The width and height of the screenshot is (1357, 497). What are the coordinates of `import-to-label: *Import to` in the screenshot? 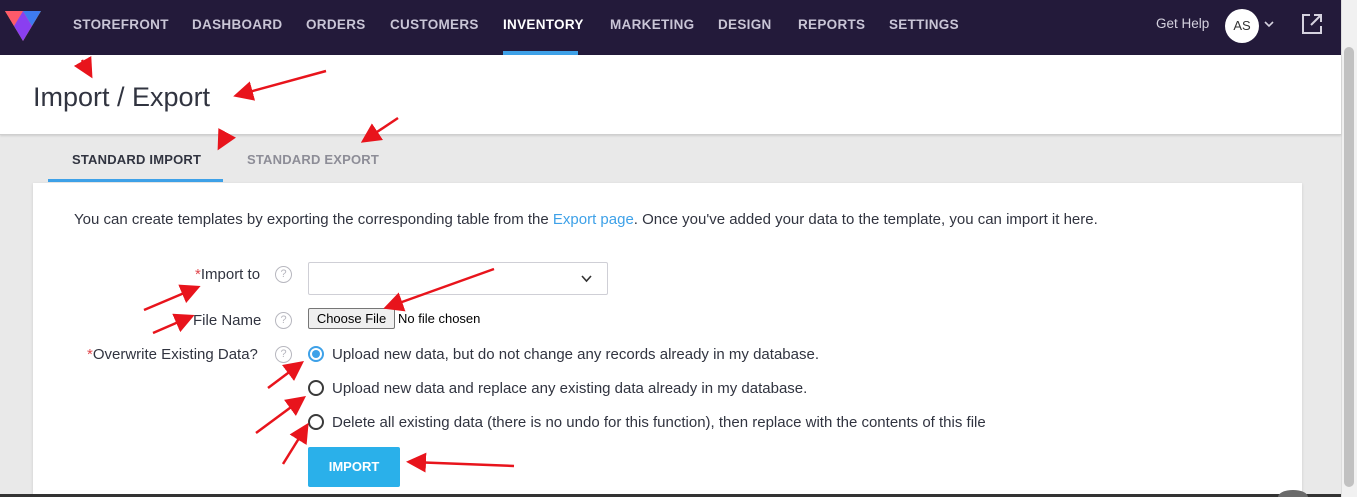 It's located at (227, 274).